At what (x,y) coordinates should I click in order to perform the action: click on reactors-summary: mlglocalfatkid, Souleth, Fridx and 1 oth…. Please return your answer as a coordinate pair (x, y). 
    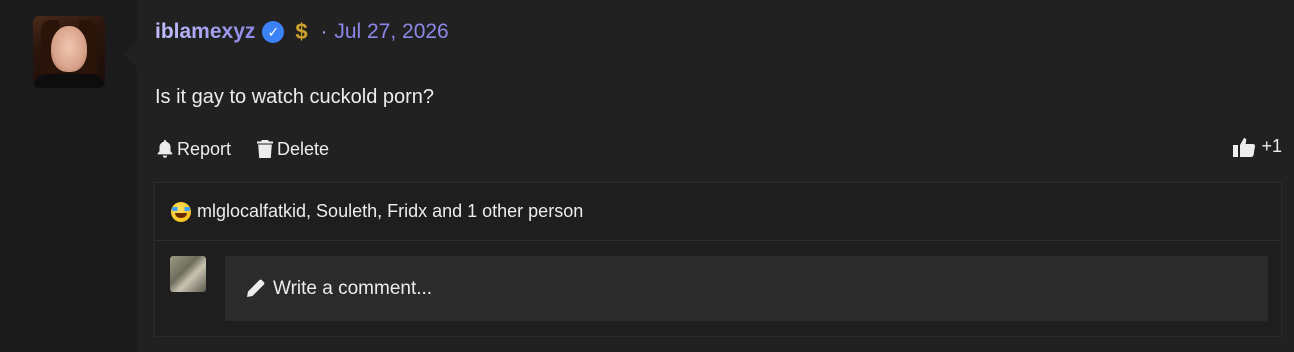
    Looking at the image, I should click on (377, 211).